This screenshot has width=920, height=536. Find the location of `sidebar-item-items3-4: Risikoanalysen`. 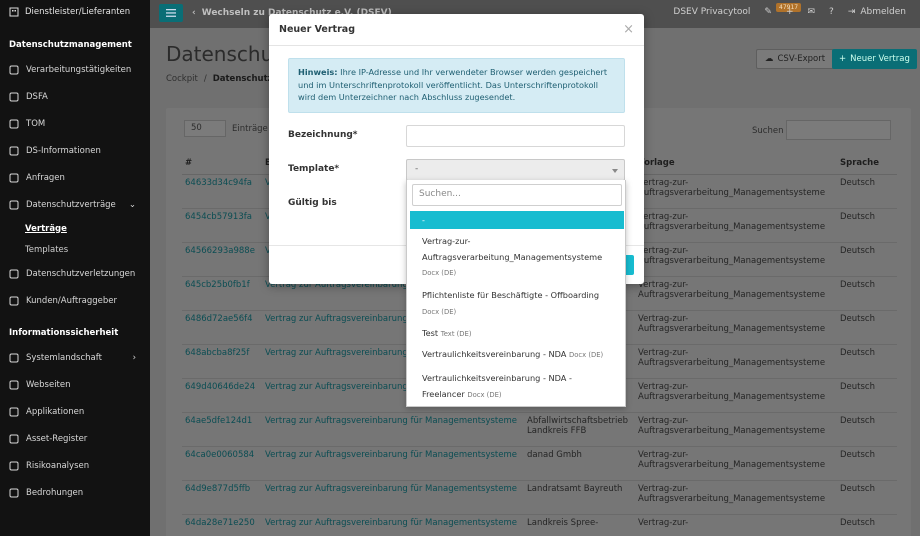

sidebar-item-items3-4: Risikoanalysen is located at coordinates (75, 465).